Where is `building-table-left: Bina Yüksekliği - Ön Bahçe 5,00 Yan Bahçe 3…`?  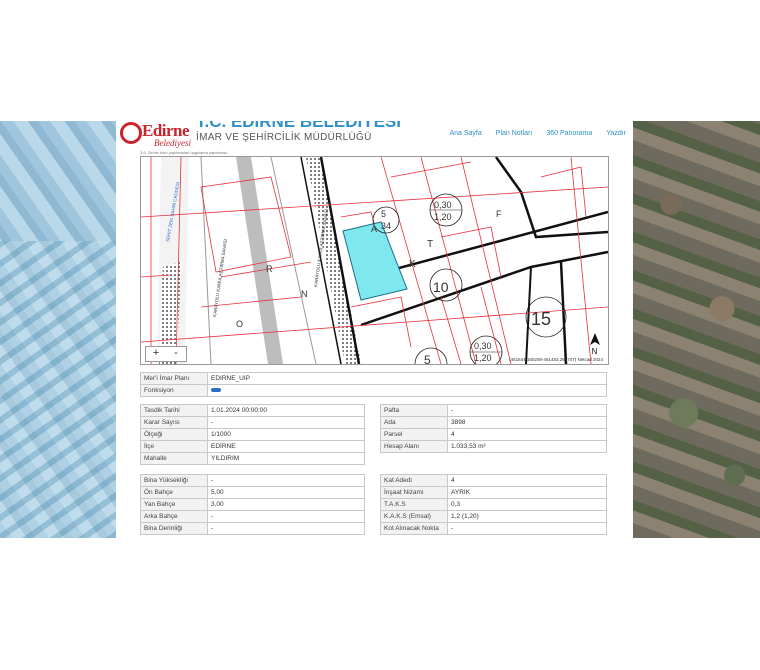 building-table-left: Bina Yüksekliği - Ön Bahçe 5,00 Yan Bahçe 3… is located at coordinates (252, 504).